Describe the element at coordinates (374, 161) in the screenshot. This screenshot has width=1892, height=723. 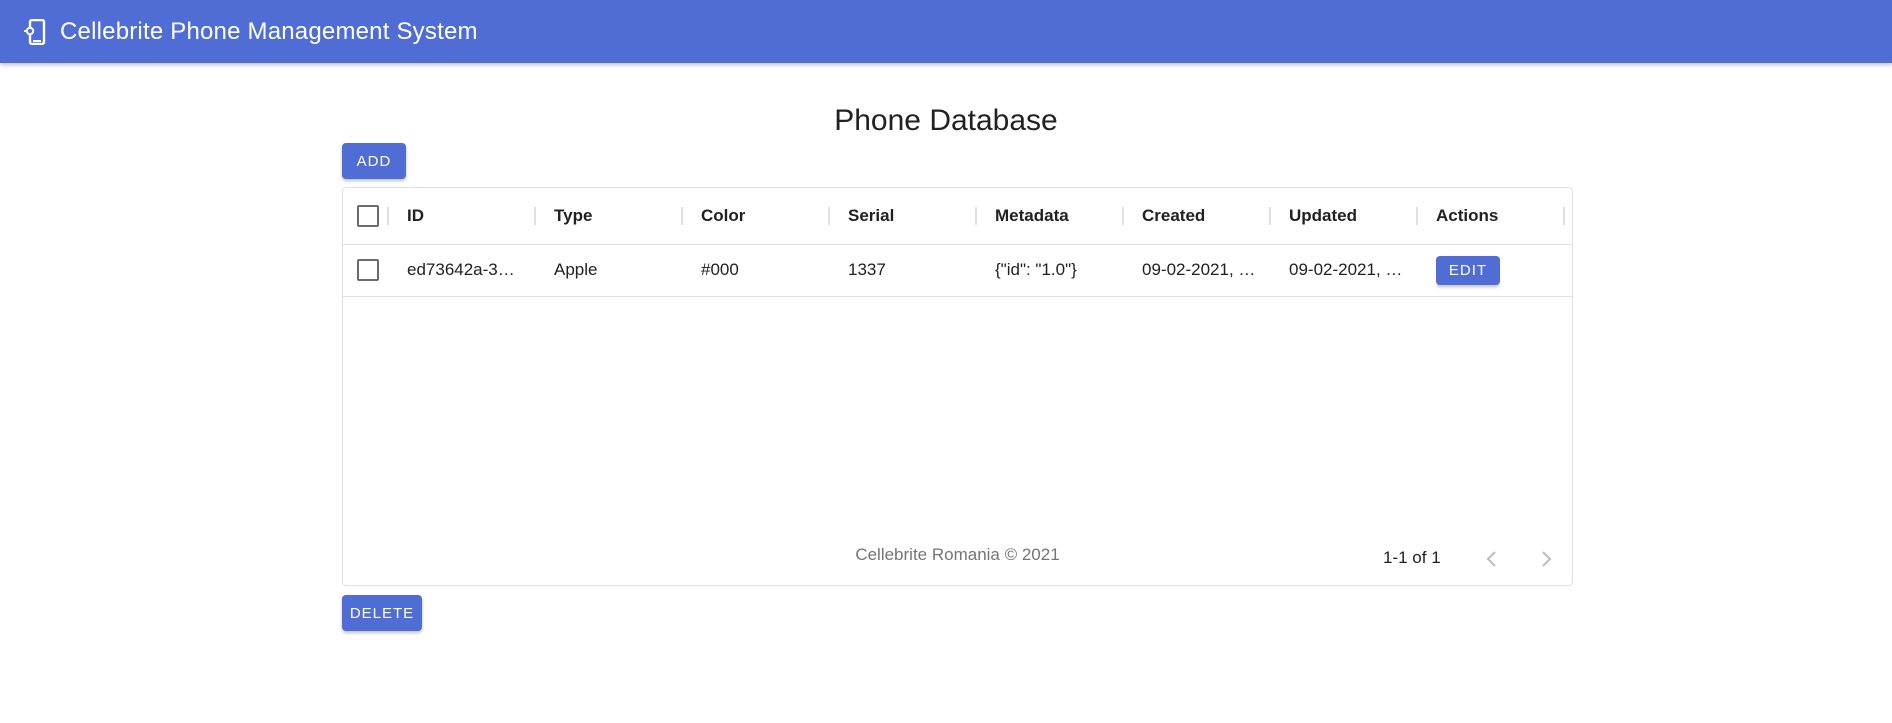
I see `add-button: ADD` at that location.